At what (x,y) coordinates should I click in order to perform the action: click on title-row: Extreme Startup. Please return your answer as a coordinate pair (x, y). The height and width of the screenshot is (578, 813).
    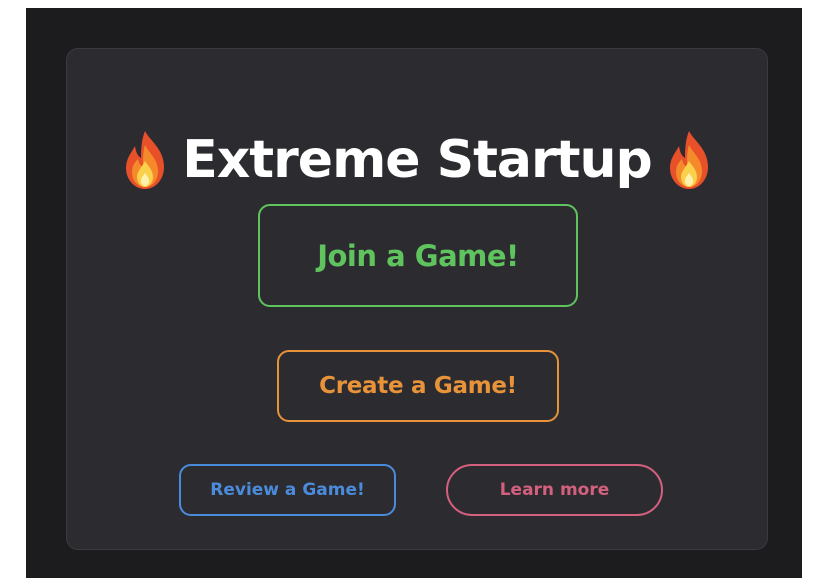
    Looking at the image, I should click on (417, 160).